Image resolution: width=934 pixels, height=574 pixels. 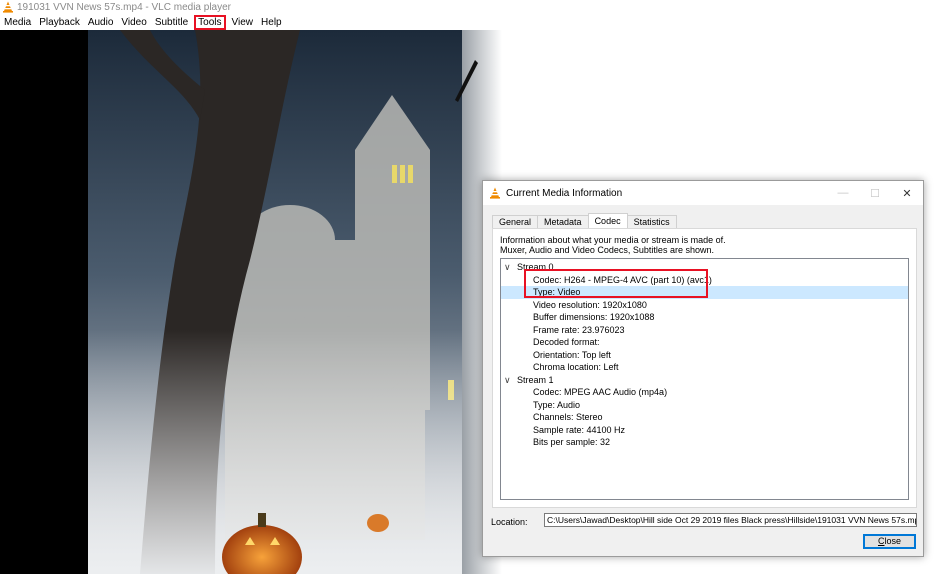 What do you see at coordinates (704, 430) in the screenshot?
I see `tree-item: Sample rate: 44100 Hz` at bounding box center [704, 430].